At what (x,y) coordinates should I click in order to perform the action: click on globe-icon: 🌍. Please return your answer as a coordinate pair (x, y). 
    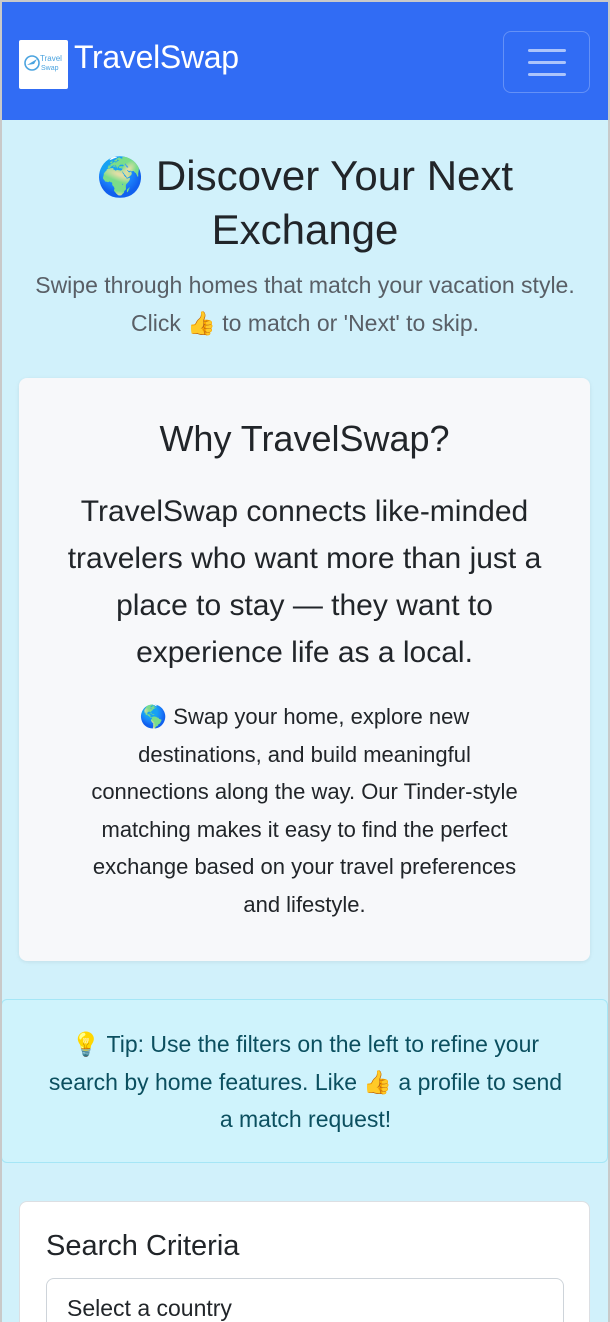
    Looking at the image, I should click on (120, 178).